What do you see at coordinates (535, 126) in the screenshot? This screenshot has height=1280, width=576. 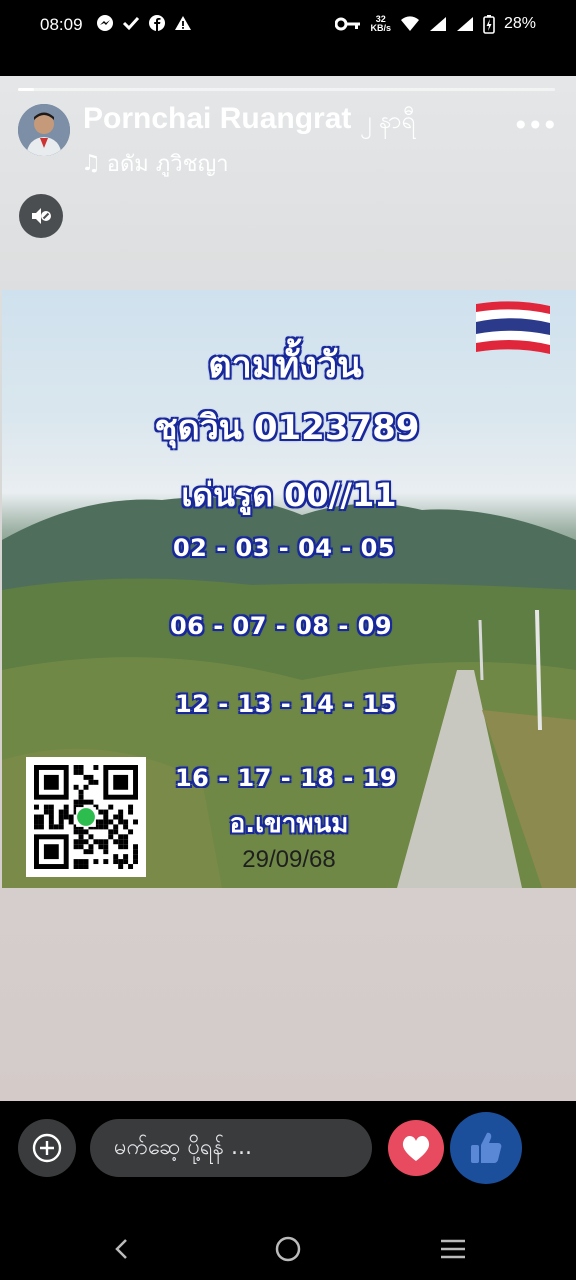 I see `more-options-button: •••` at bounding box center [535, 126].